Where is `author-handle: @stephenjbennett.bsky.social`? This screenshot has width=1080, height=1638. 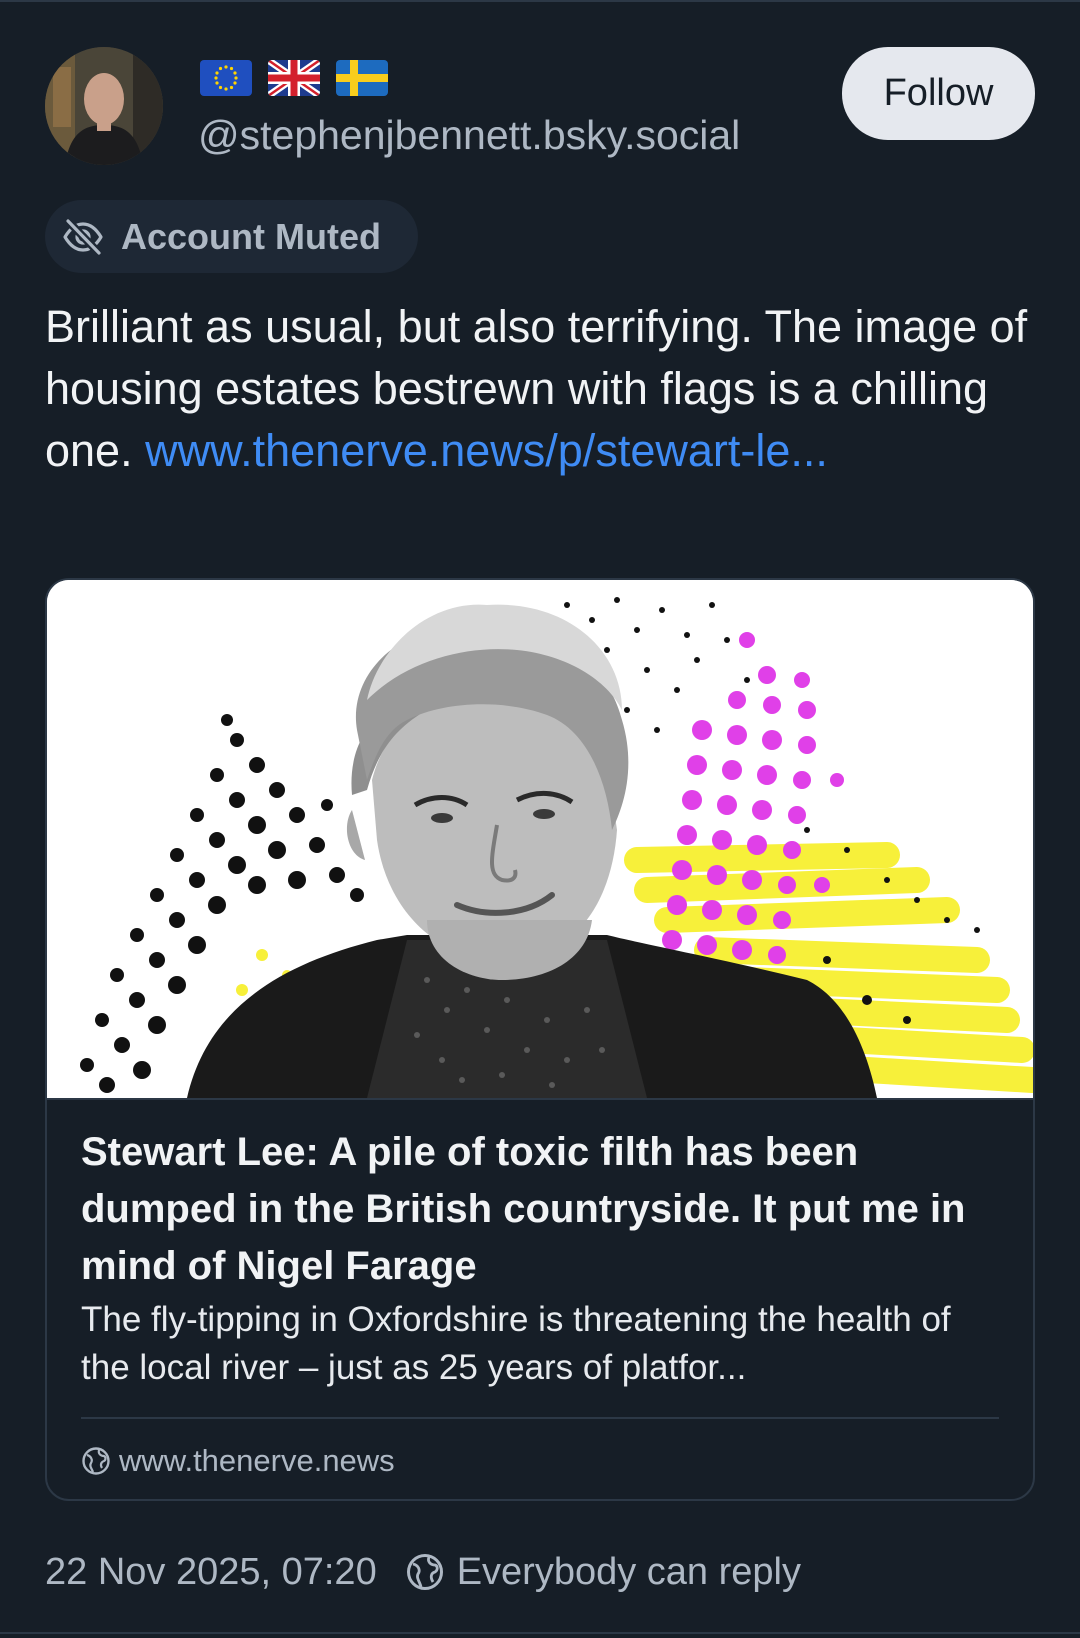
author-handle: @stephenjbennett.bsky.social is located at coordinates (469, 135).